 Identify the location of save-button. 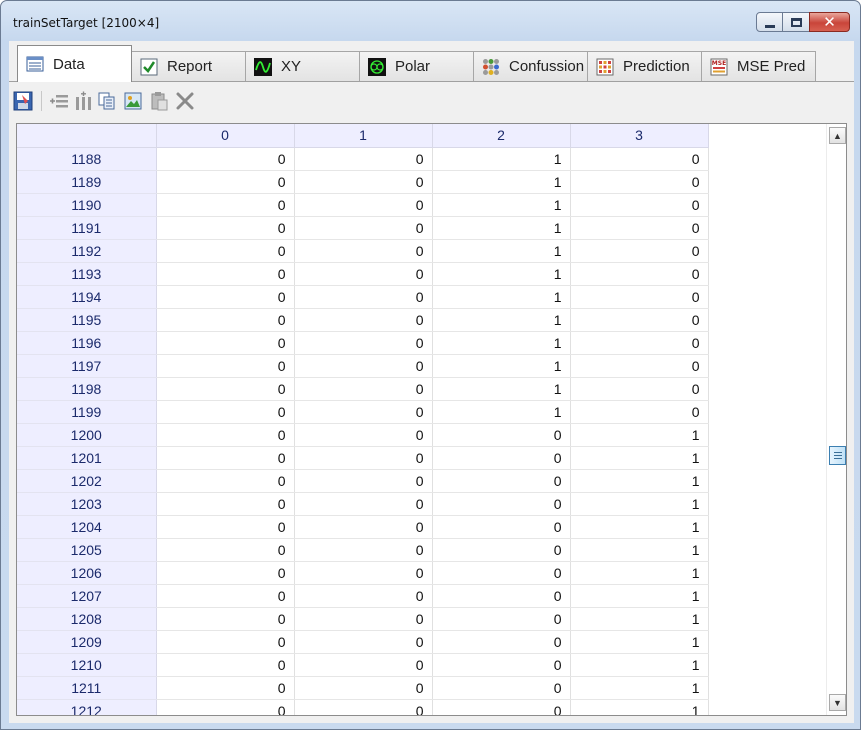
(23, 101).